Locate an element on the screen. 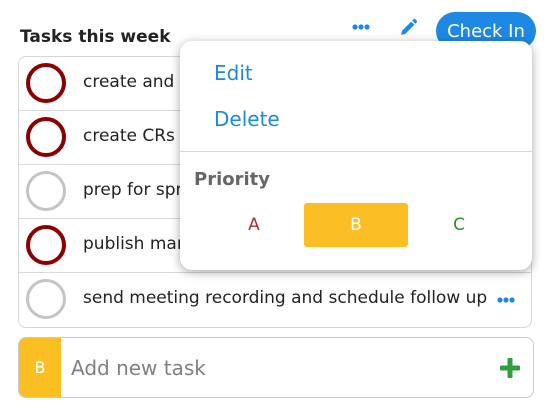  priority-option-c: C is located at coordinates (459, 225).